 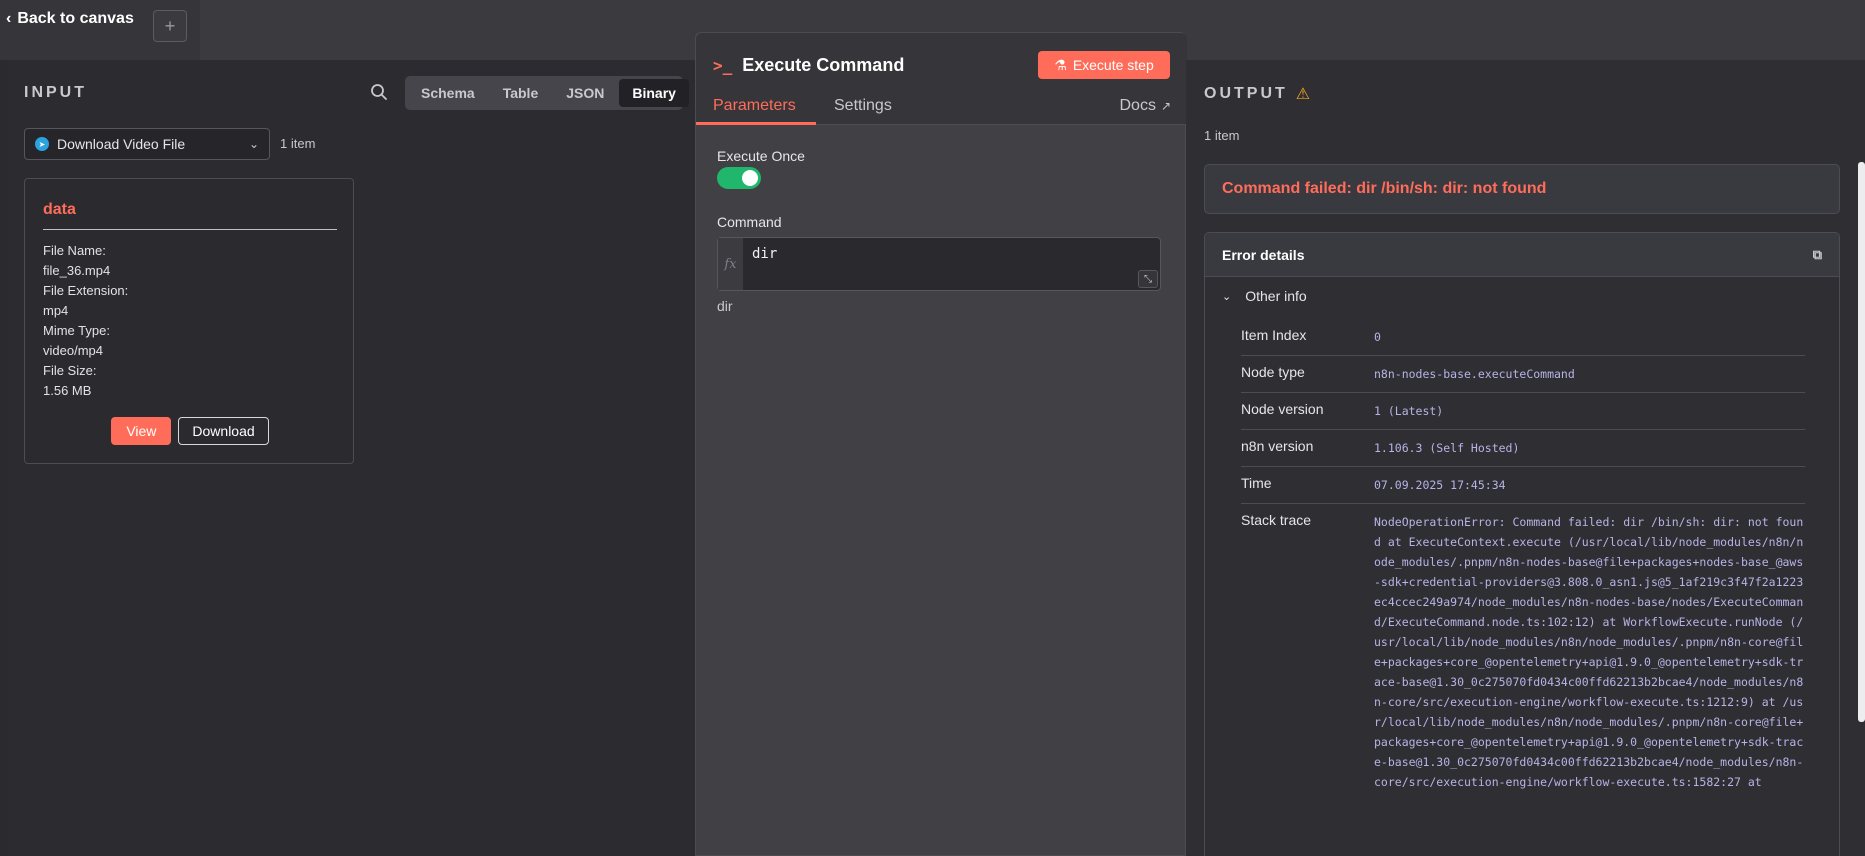 What do you see at coordinates (75, 18) in the screenshot?
I see `back-to-canvas-label: Back to canvas` at bounding box center [75, 18].